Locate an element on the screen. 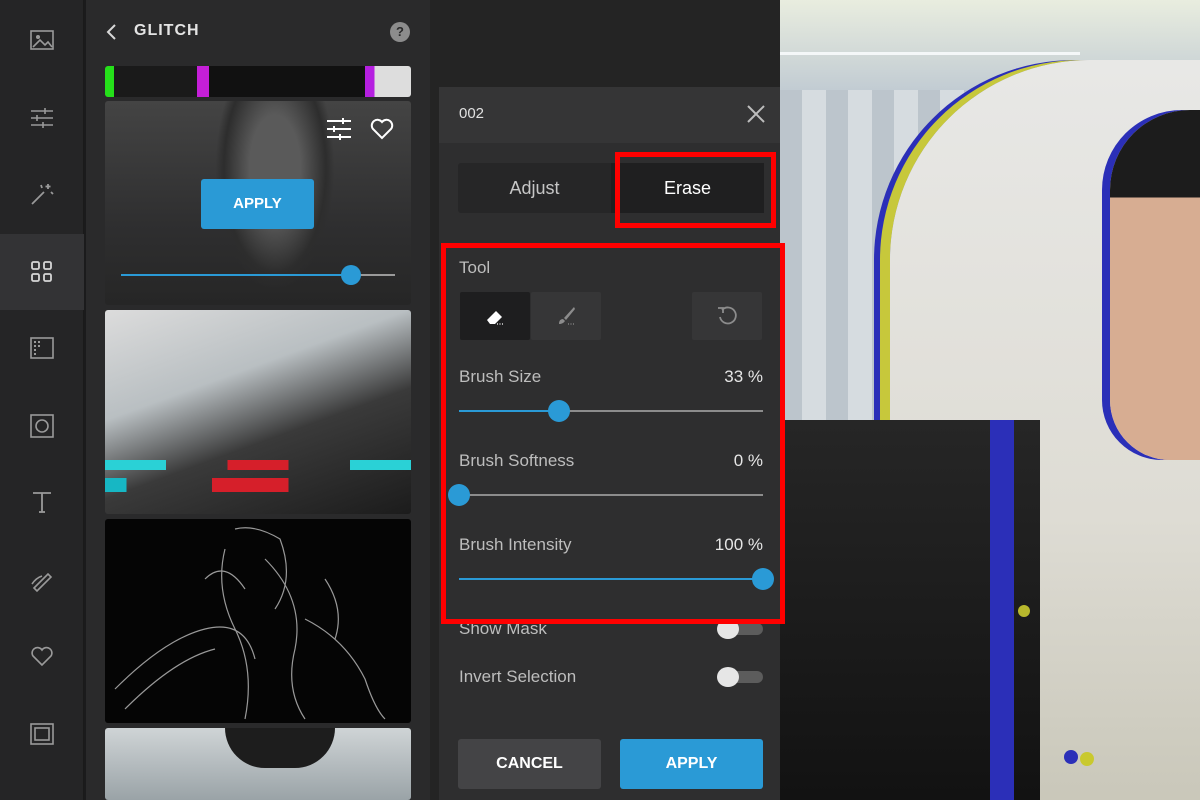 The width and height of the screenshot is (1200, 800). texture-icon is located at coordinates (42, 348).